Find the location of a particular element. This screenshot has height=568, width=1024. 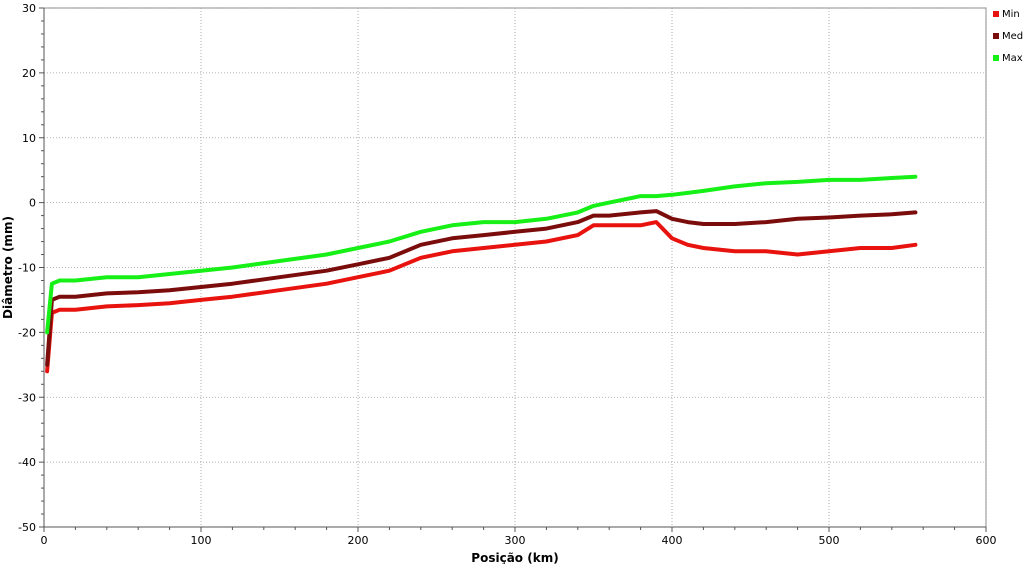

x-tick-label: 0 is located at coordinates (44, 540).